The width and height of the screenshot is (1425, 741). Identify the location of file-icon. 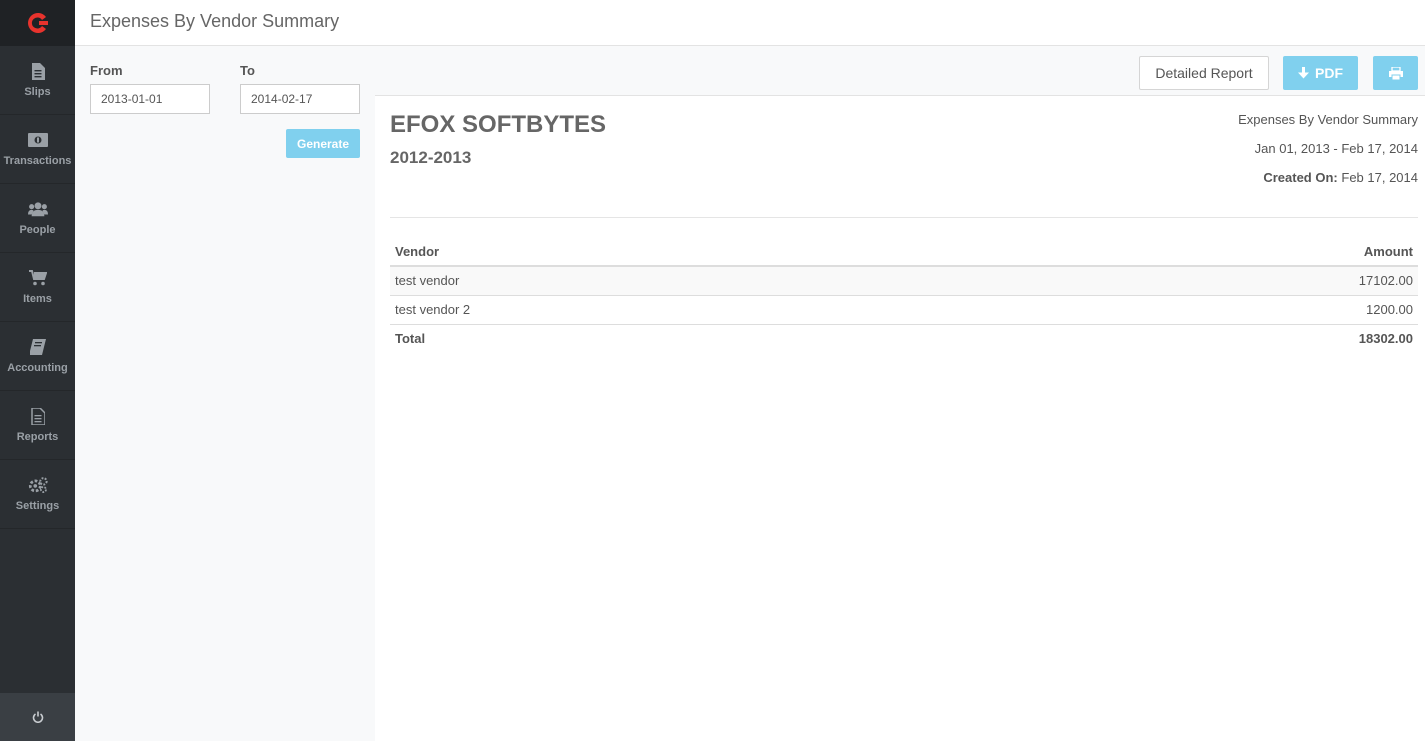
(38, 71).